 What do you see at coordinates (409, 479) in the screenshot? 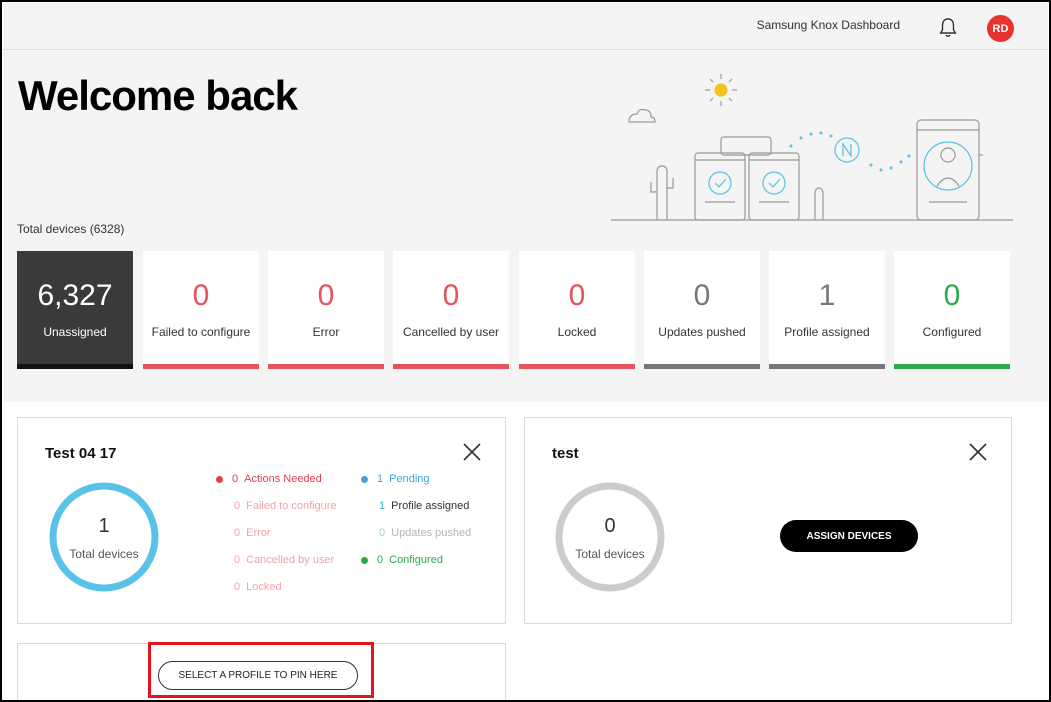
I see `status-label: Pending` at bounding box center [409, 479].